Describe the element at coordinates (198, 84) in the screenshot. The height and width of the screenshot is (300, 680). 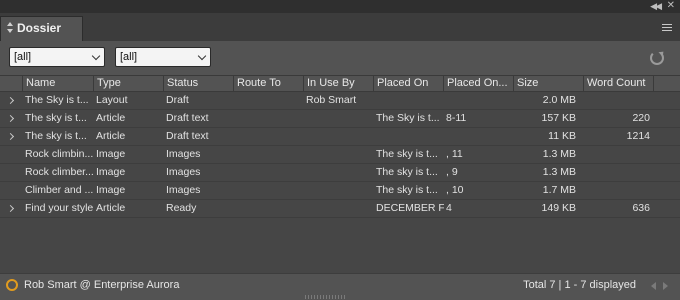
I see `column-header-status: Status` at that location.